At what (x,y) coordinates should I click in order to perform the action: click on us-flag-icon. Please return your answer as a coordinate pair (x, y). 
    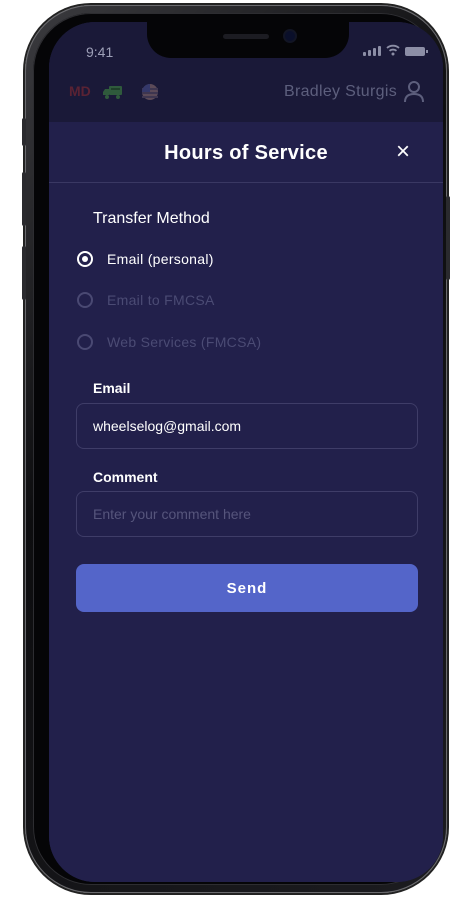
    Looking at the image, I should click on (150, 92).